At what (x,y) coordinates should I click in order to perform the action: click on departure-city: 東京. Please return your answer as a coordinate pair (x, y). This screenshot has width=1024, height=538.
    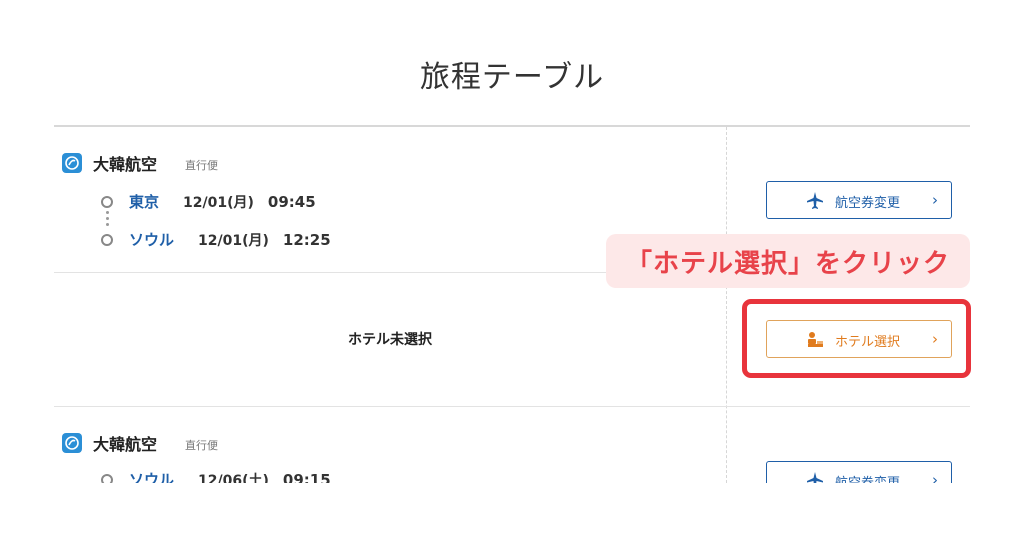
    Looking at the image, I should click on (144, 202).